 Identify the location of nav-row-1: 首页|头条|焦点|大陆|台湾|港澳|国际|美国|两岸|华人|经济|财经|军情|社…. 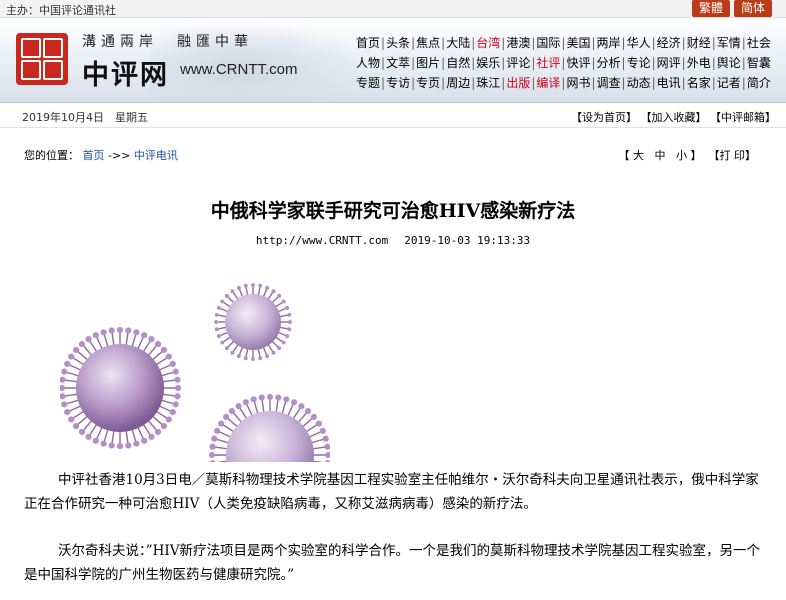
(570, 43).